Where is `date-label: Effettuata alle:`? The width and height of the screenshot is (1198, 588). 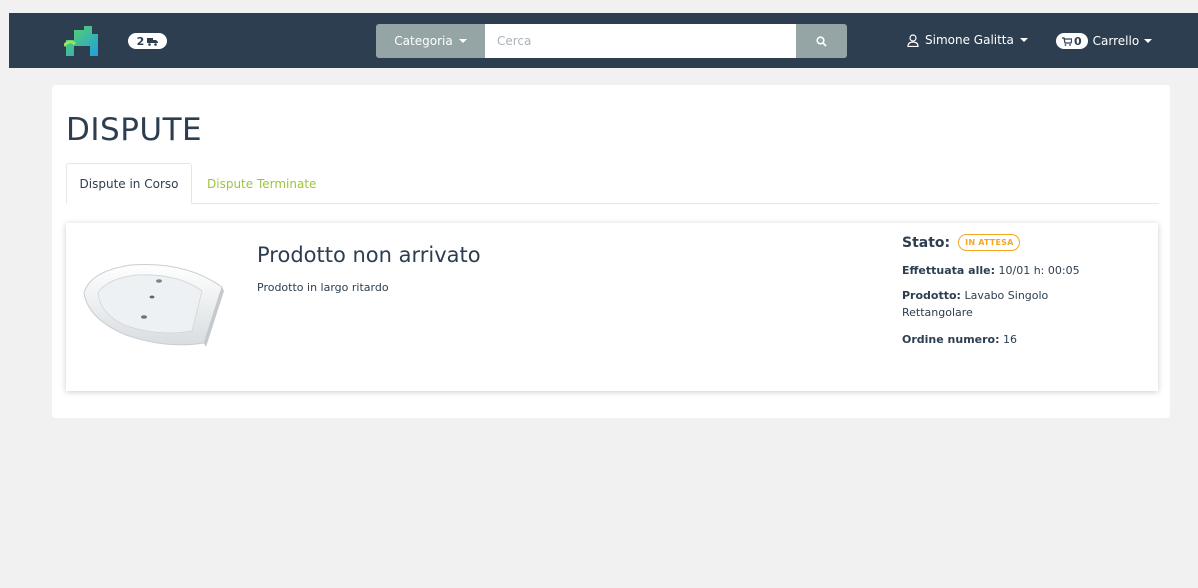
date-label: Effettuata alle: is located at coordinates (948, 270).